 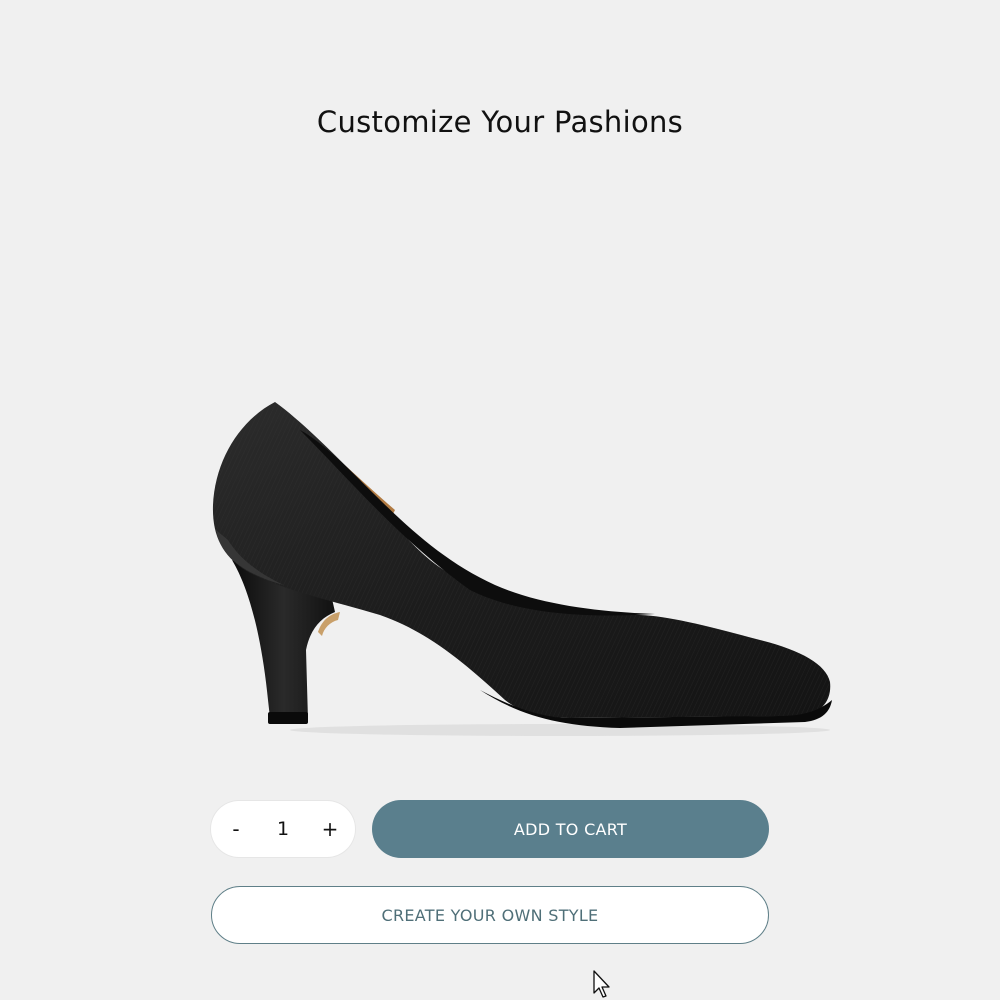 I want to click on quantity-value: 1, so click(x=283, y=829).